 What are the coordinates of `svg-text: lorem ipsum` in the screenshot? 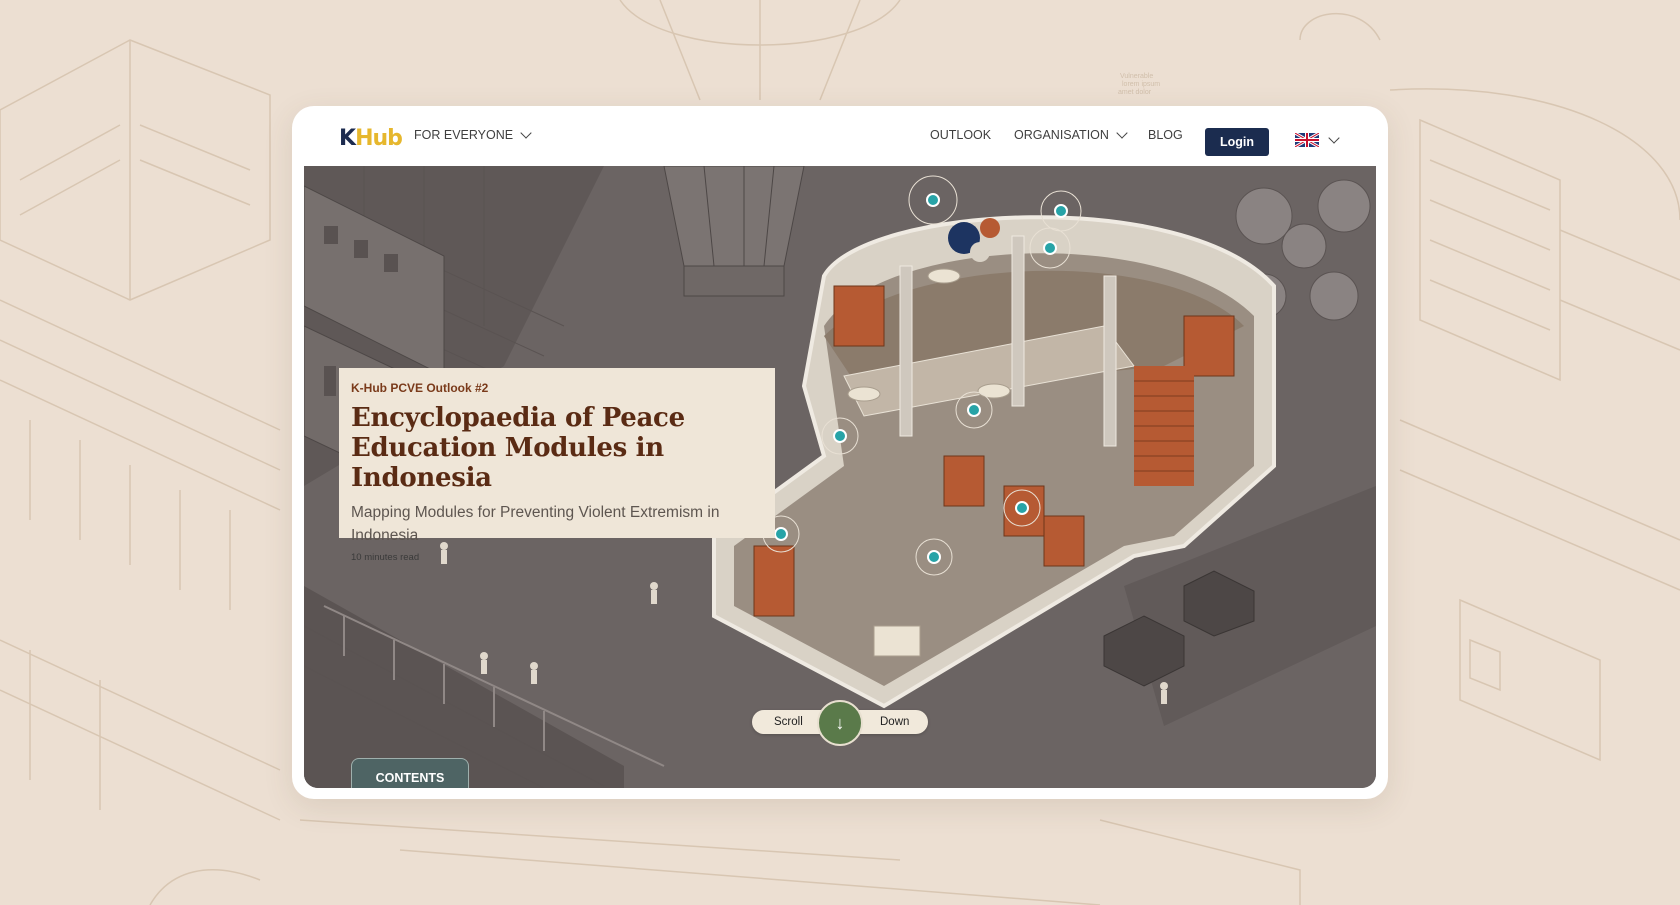 It's located at (1141, 84).